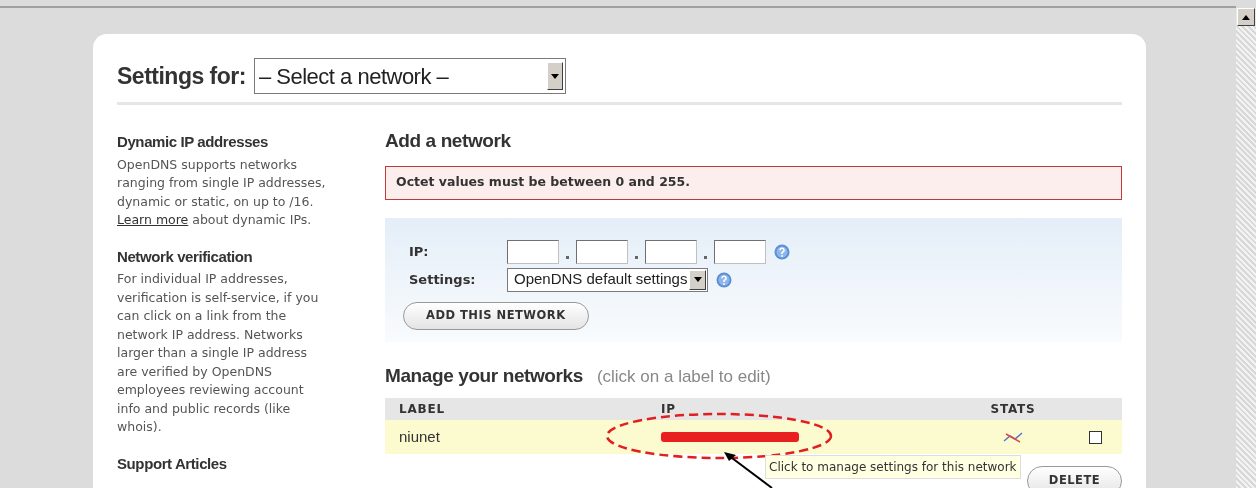 The height and width of the screenshot is (488, 1256). What do you see at coordinates (412, 437) in the screenshot?
I see `network-label: niunet` at bounding box center [412, 437].